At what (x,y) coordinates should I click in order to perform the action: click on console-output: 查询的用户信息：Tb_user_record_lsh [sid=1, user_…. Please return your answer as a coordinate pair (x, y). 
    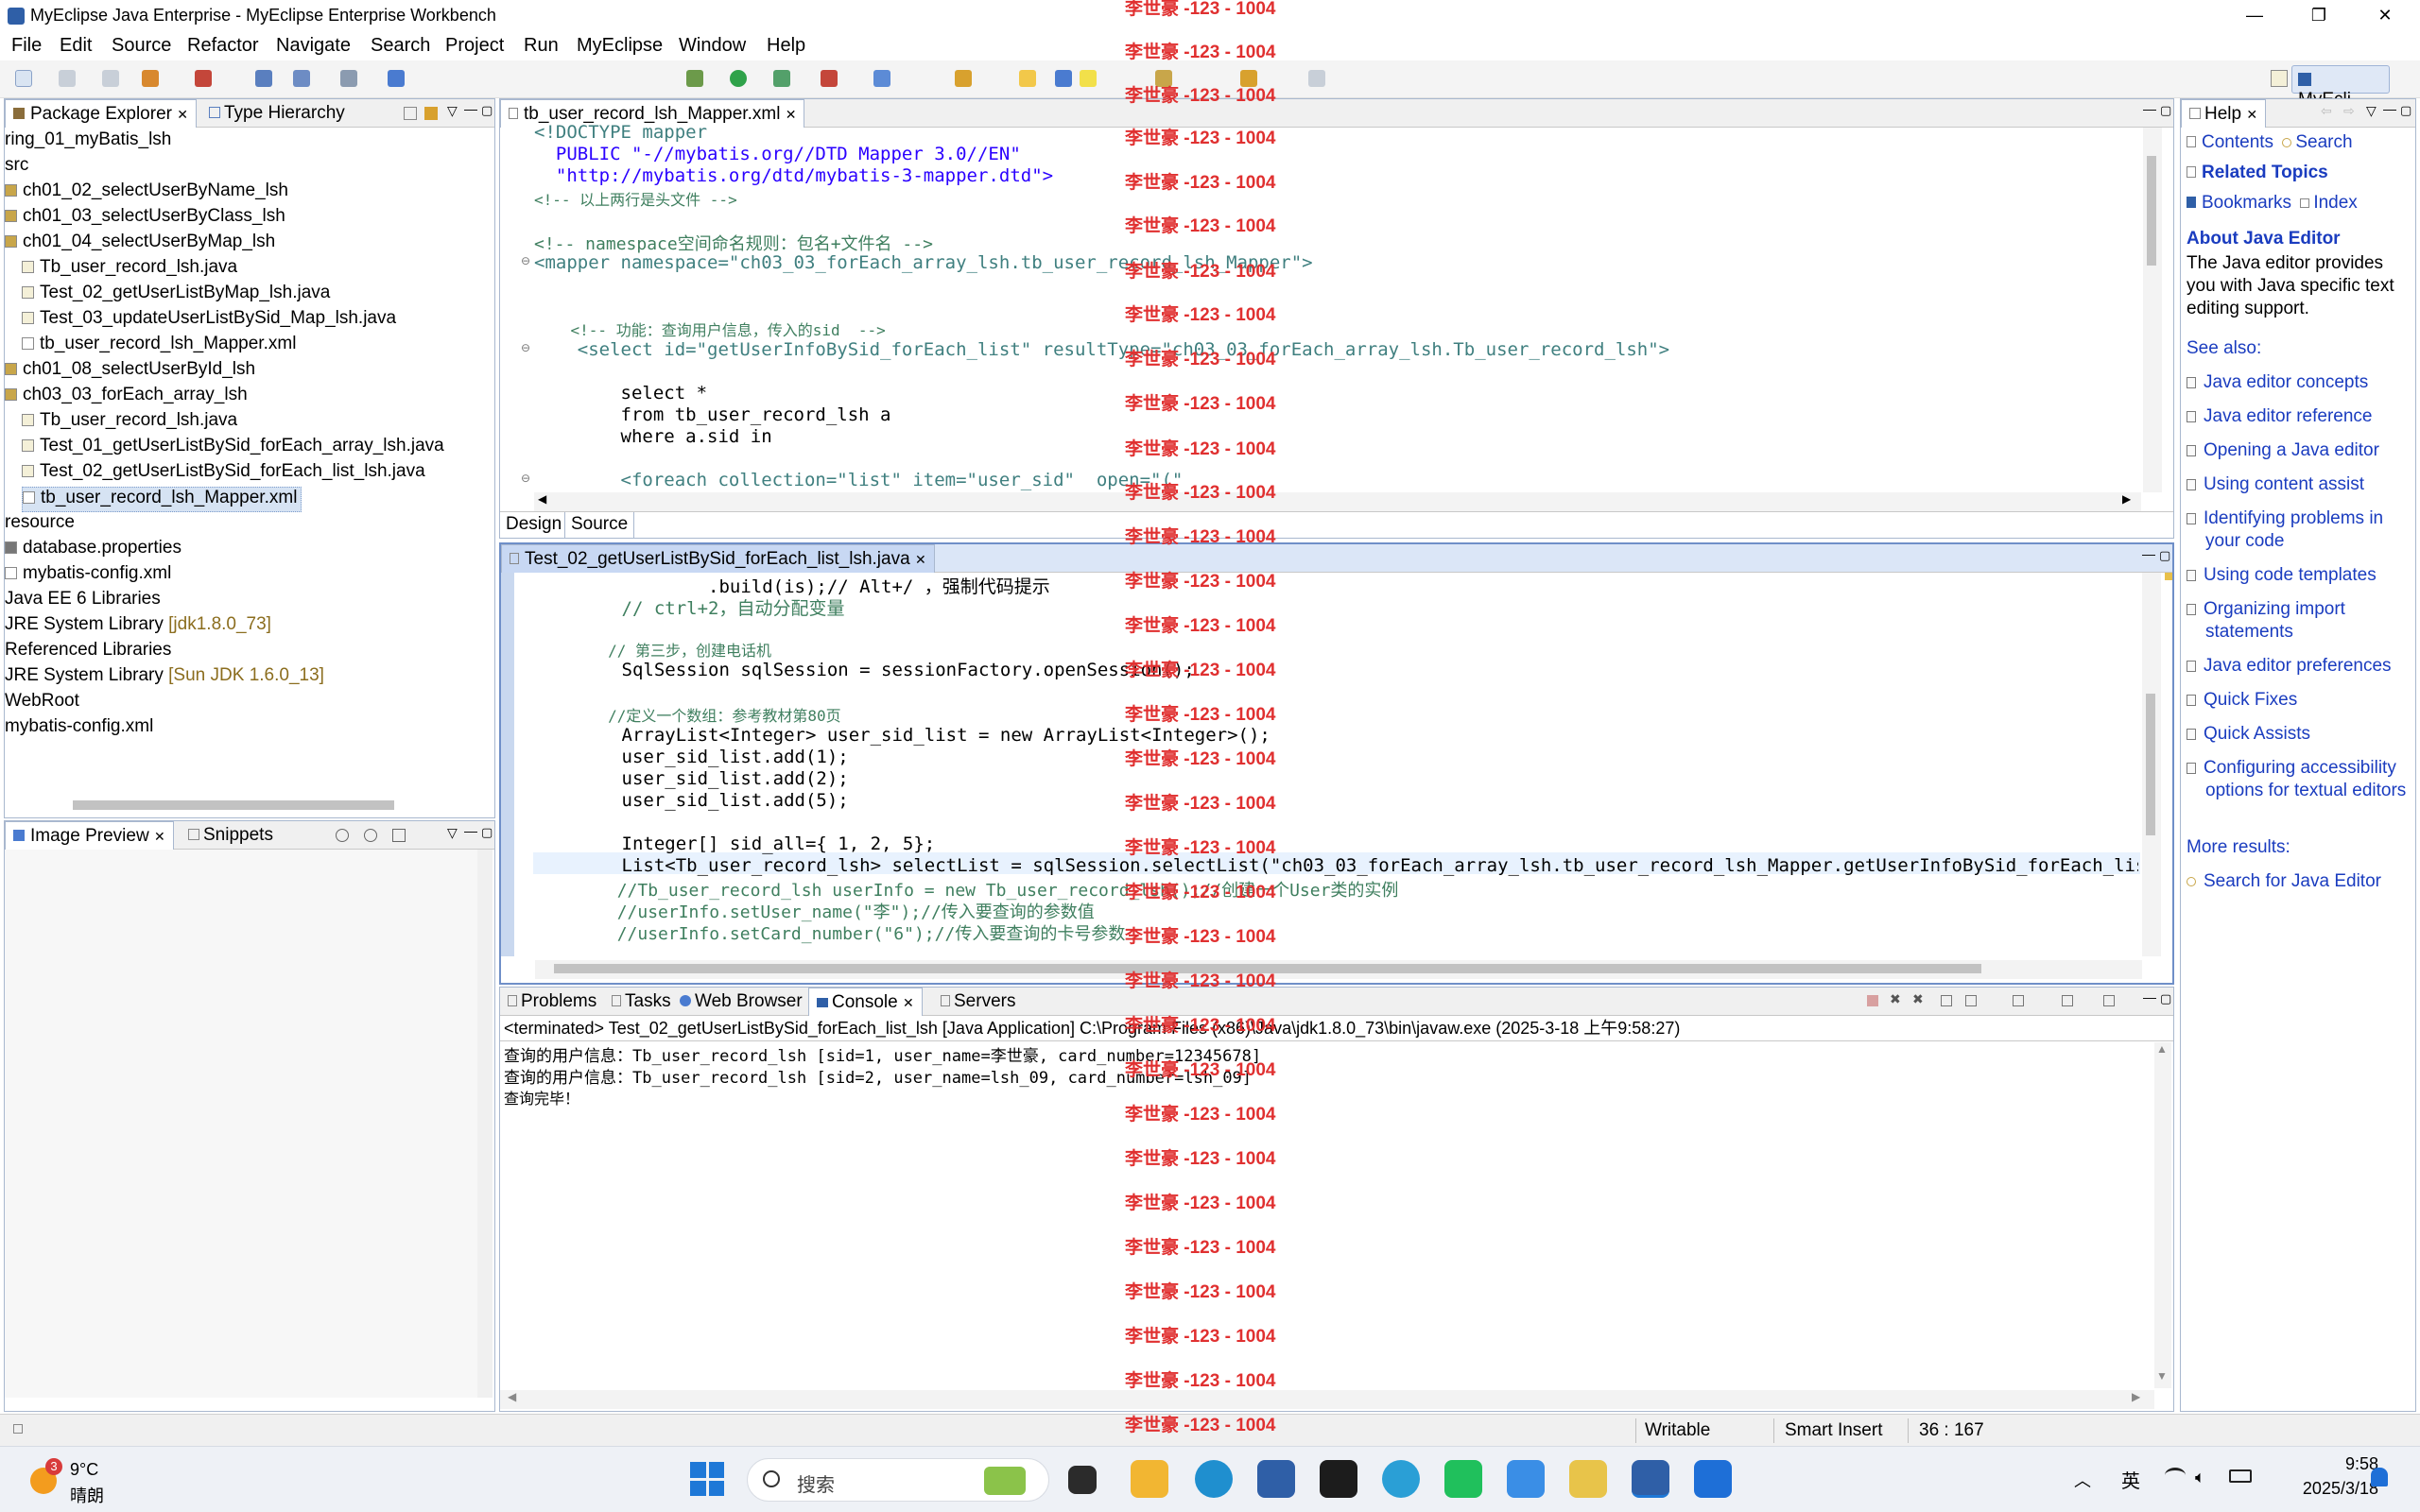
    Looking at the image, I should click on (1307, 1212).